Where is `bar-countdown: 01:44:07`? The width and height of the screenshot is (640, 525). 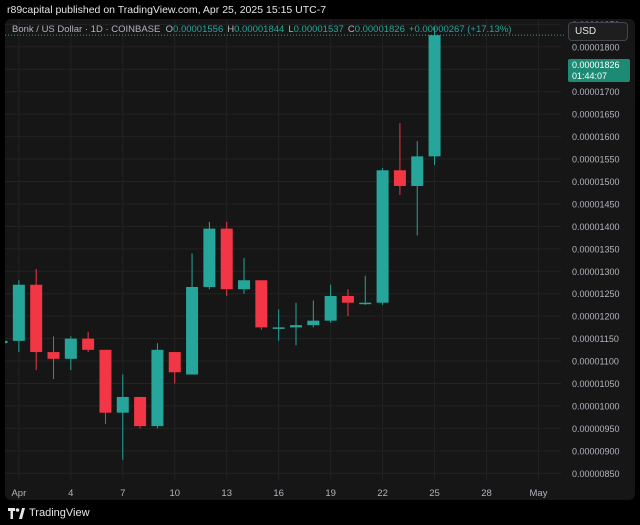
bar-countdown: 01:44:07 is located at coordinates (590, 75).